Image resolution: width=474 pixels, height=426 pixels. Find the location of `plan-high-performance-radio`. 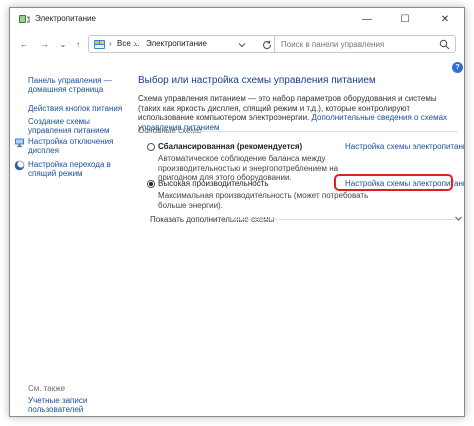

plan-high-performance-radio is located at coordinates (151, 184).